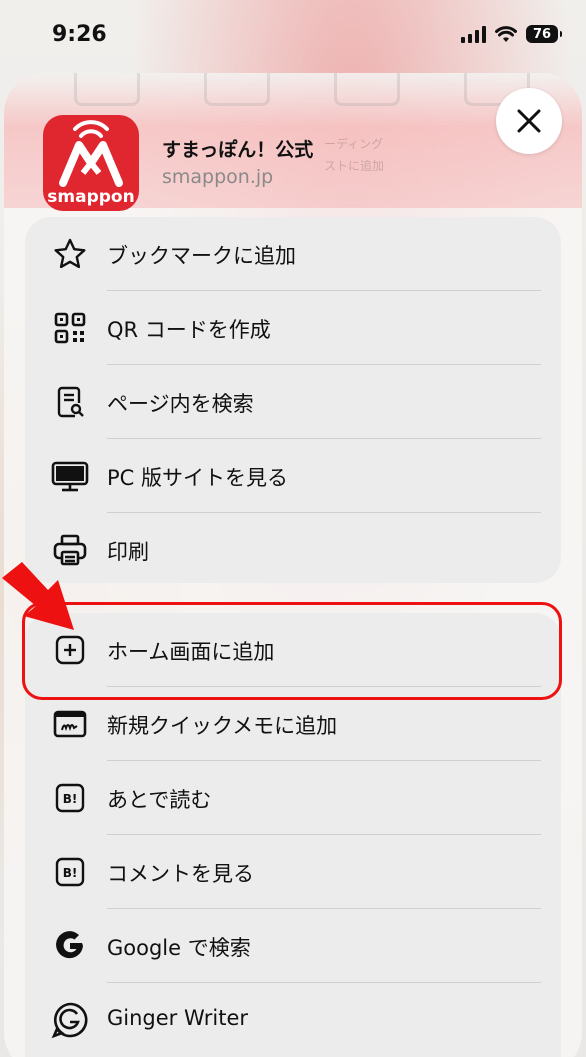  I want to click on red-arrow-icon, so click(38, 596).